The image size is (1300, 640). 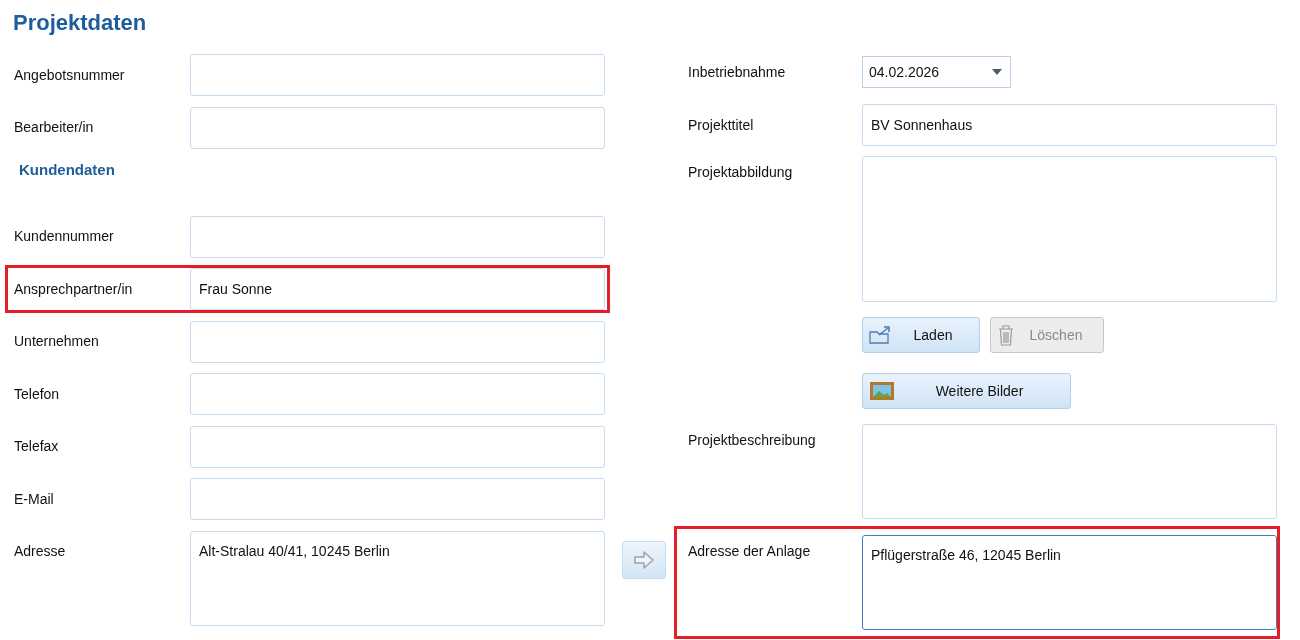 I want to click on text-area: Pflügerstraße 46, 12045 Berlin, so click(x=1069, y=582).